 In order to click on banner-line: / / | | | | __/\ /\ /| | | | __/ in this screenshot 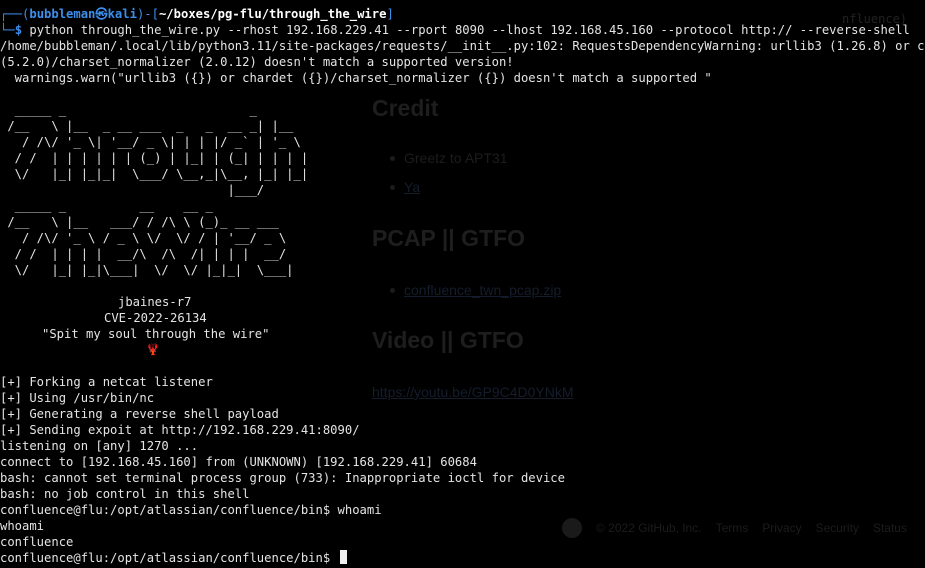, I will do `click(143, 254)`.